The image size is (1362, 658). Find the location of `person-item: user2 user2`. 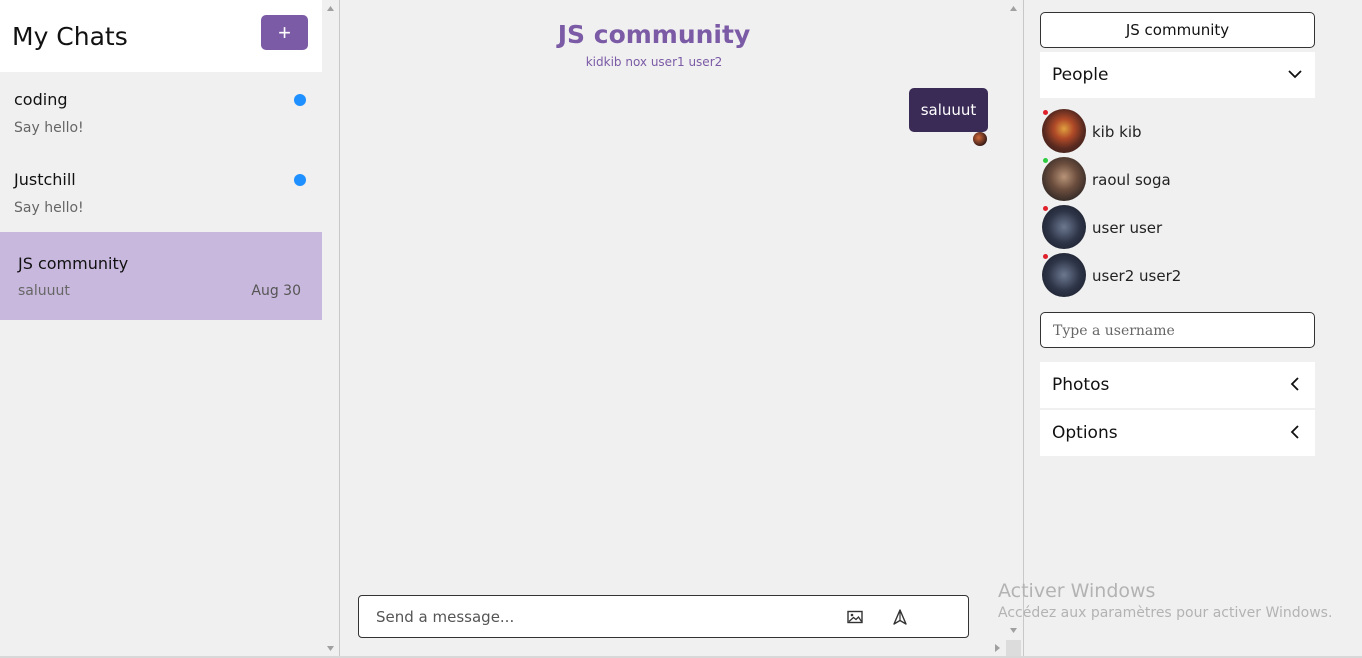

person-item: user2 user2 is located at coordinates (1177, 276).